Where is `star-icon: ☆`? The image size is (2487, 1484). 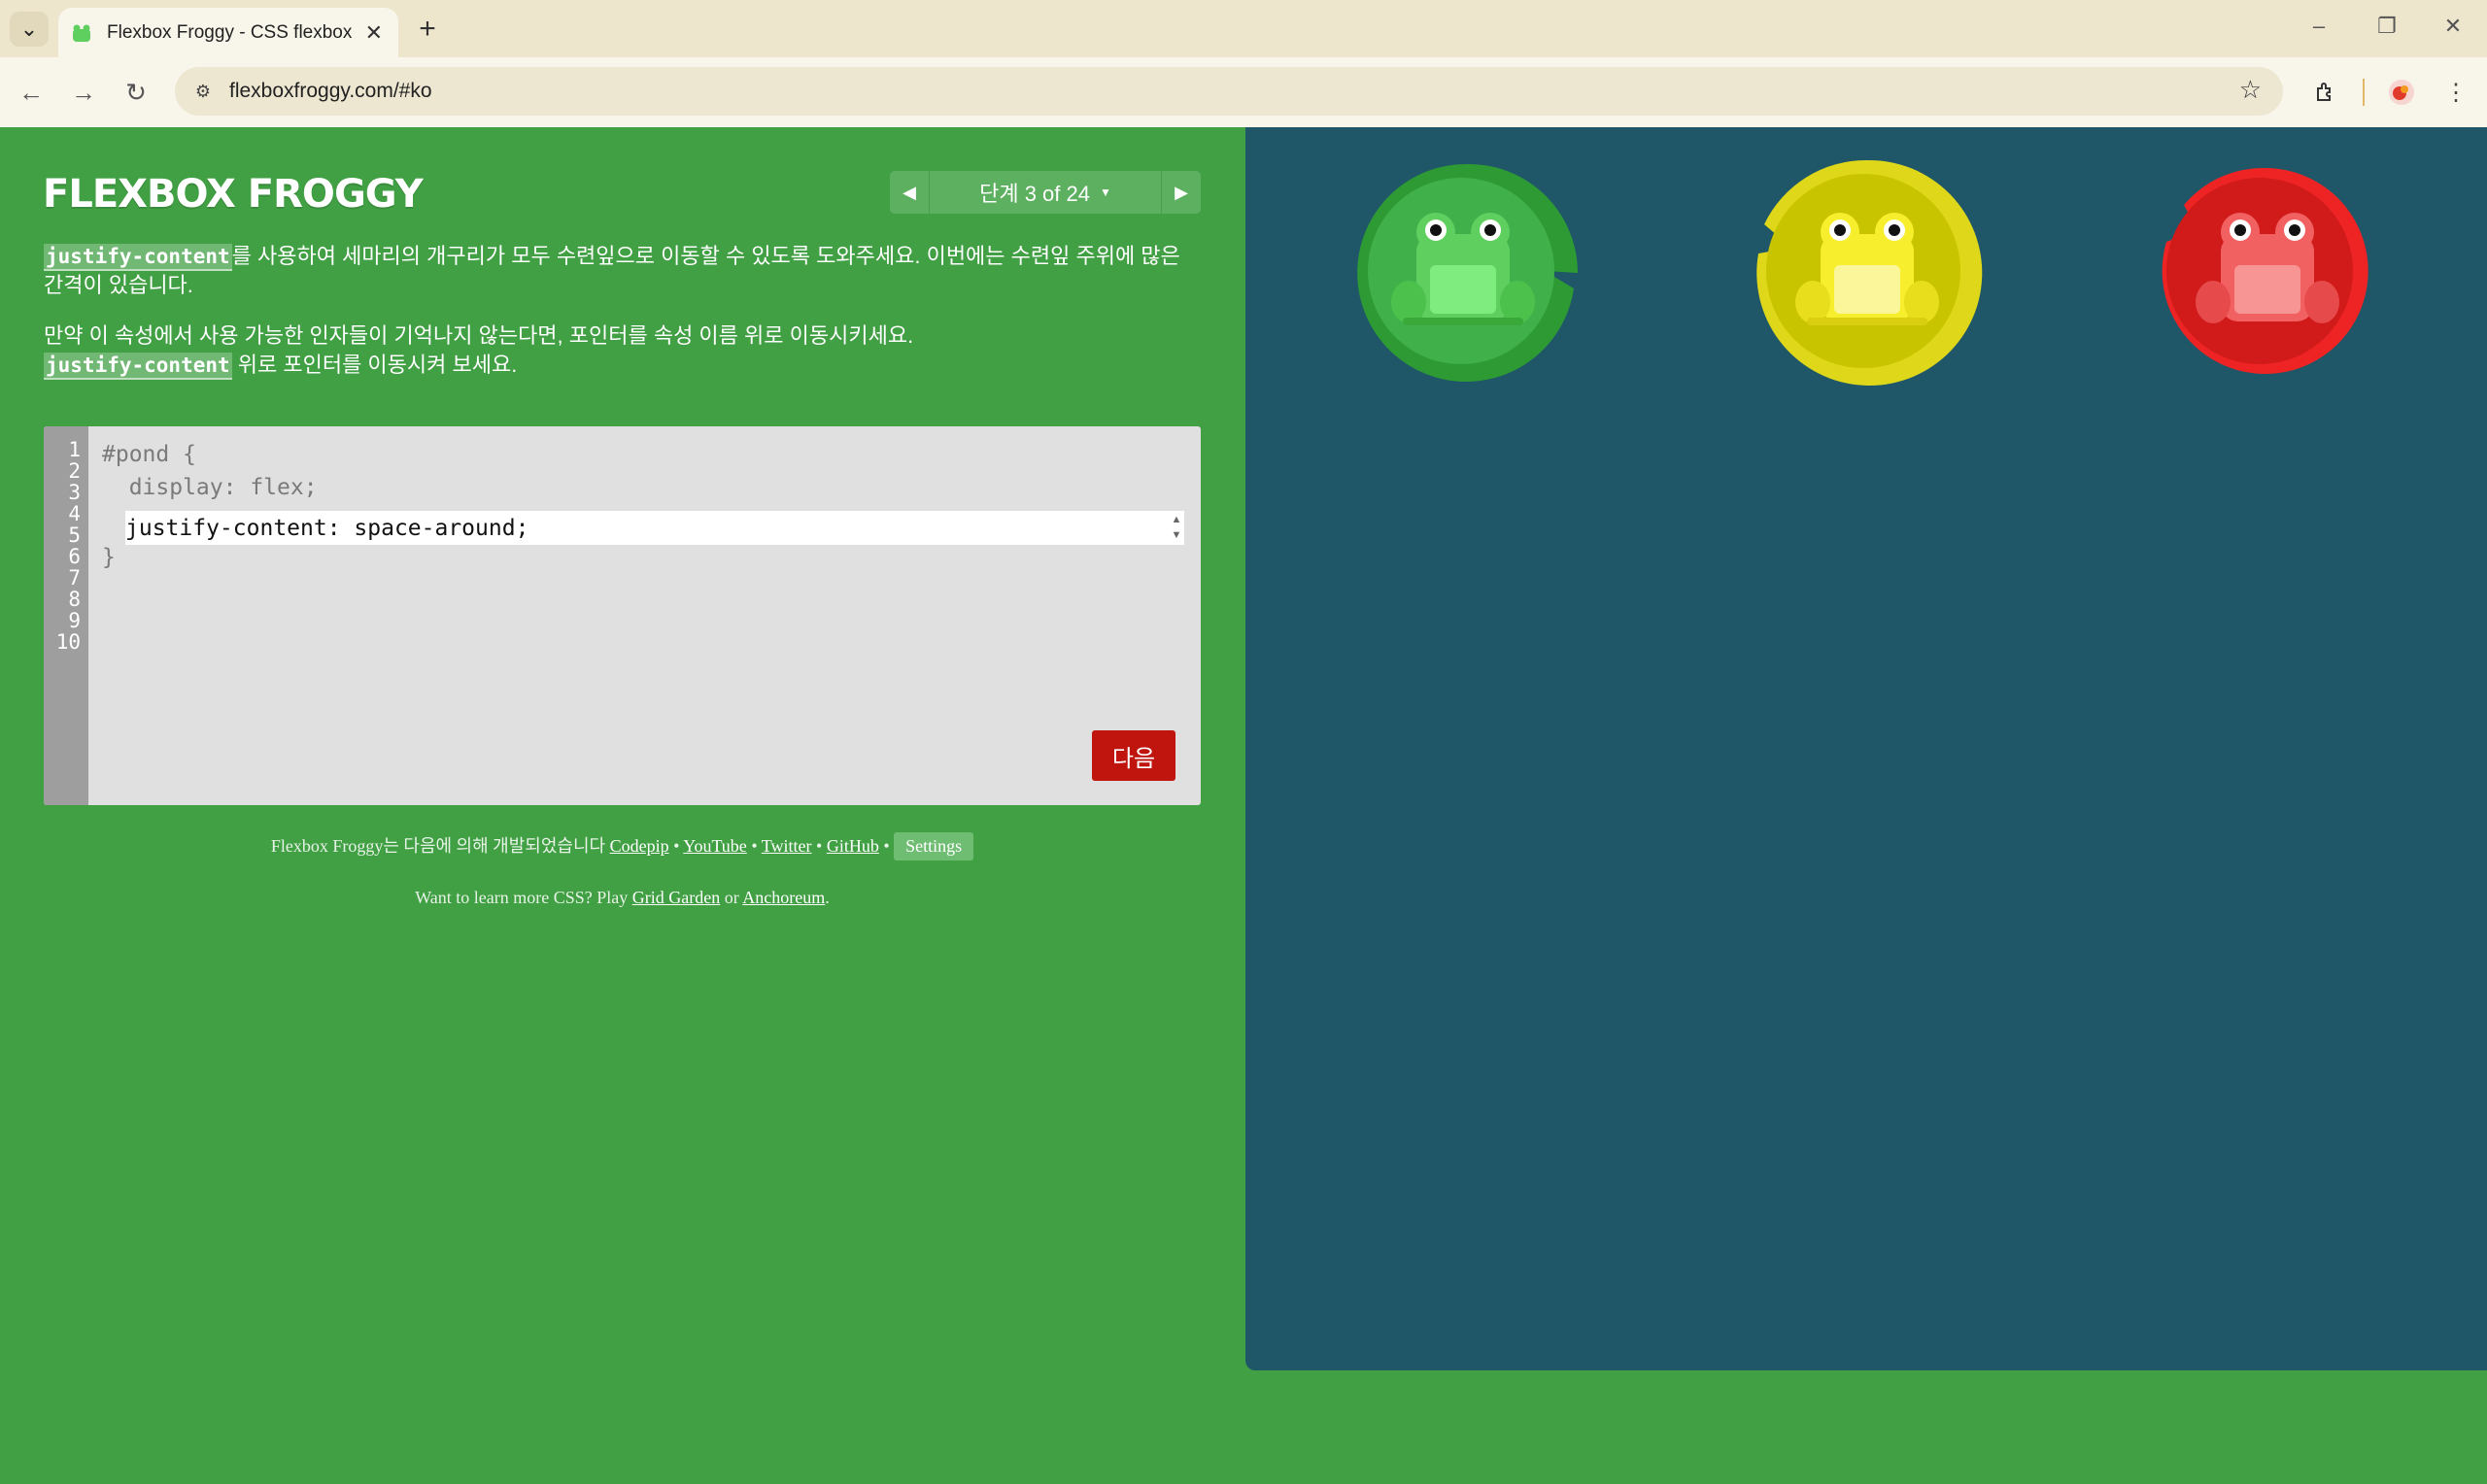 star-icon: ☆ is located at coordinates (2250, 90).